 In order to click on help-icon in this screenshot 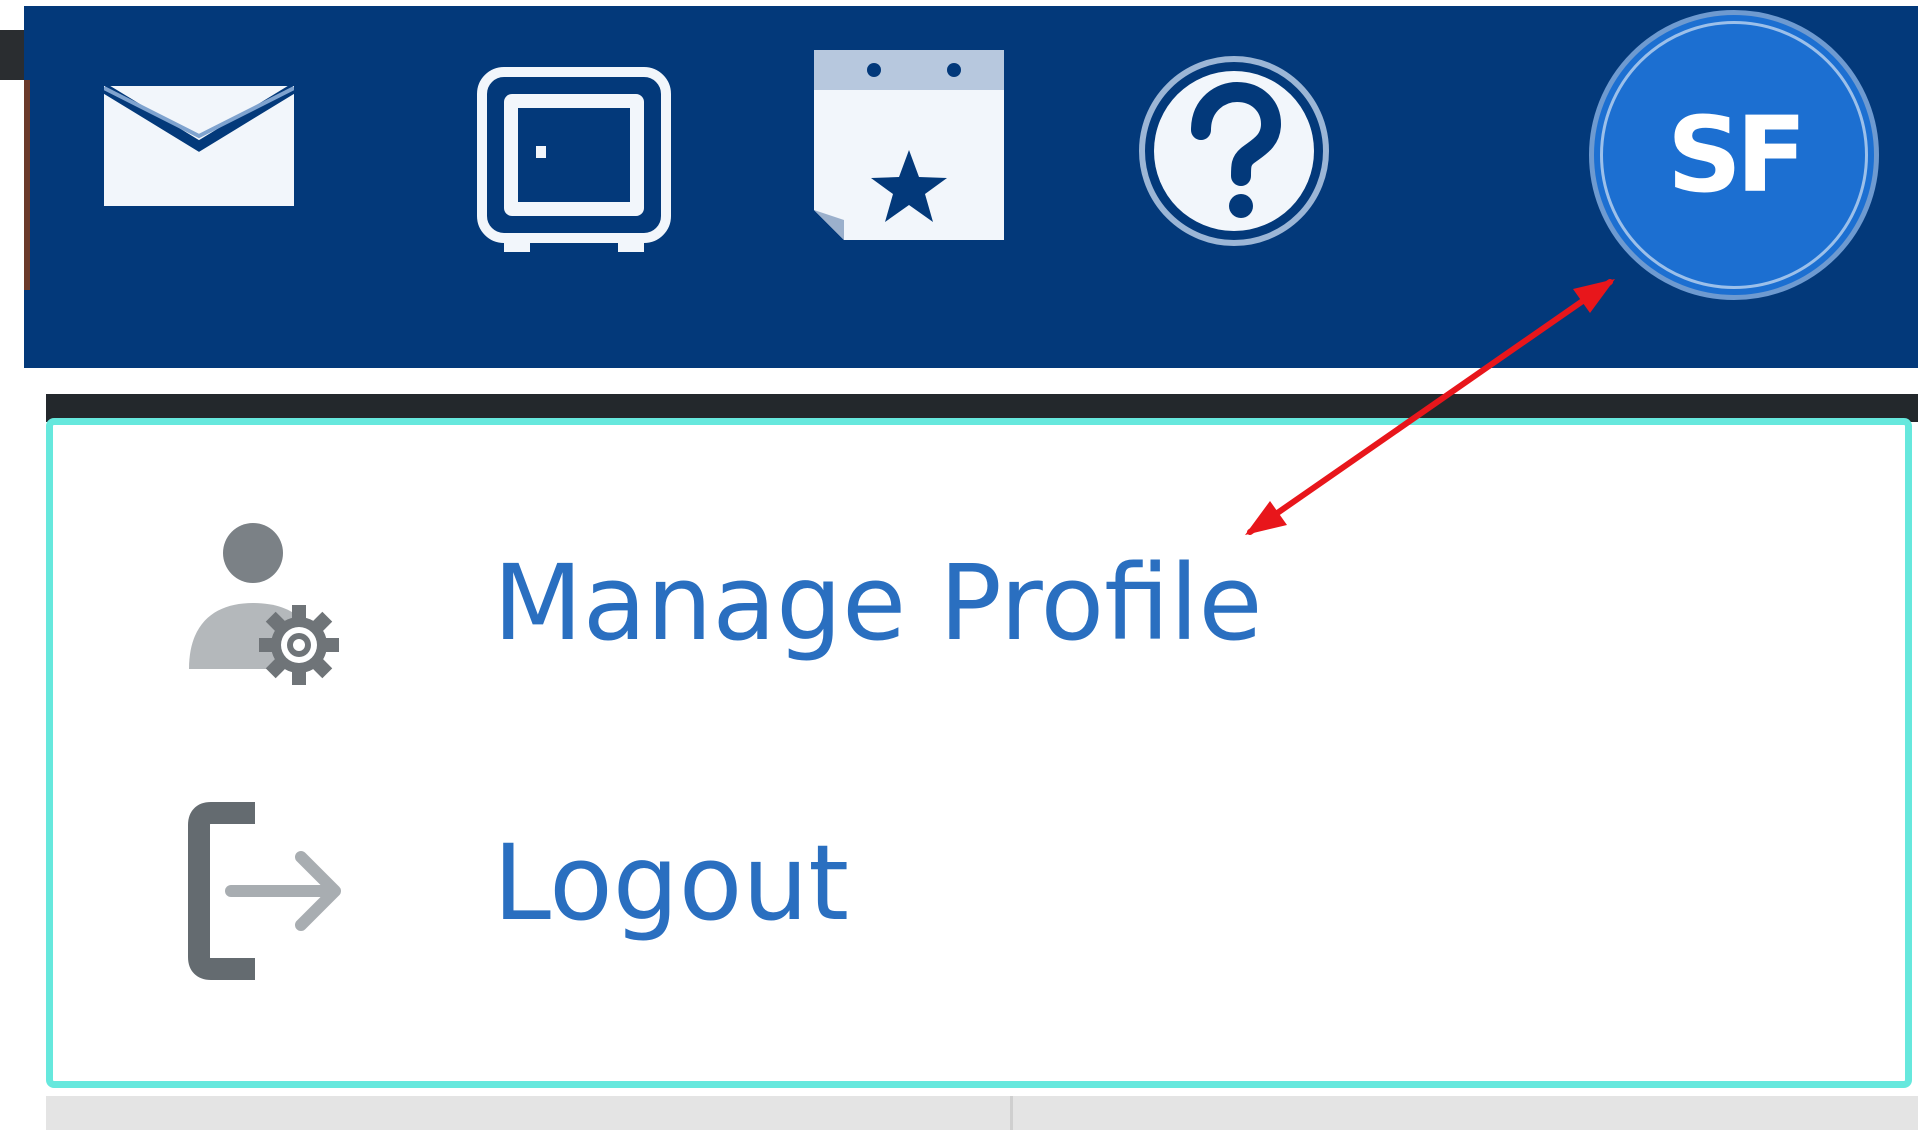, I will do `click(1234, 151)`.